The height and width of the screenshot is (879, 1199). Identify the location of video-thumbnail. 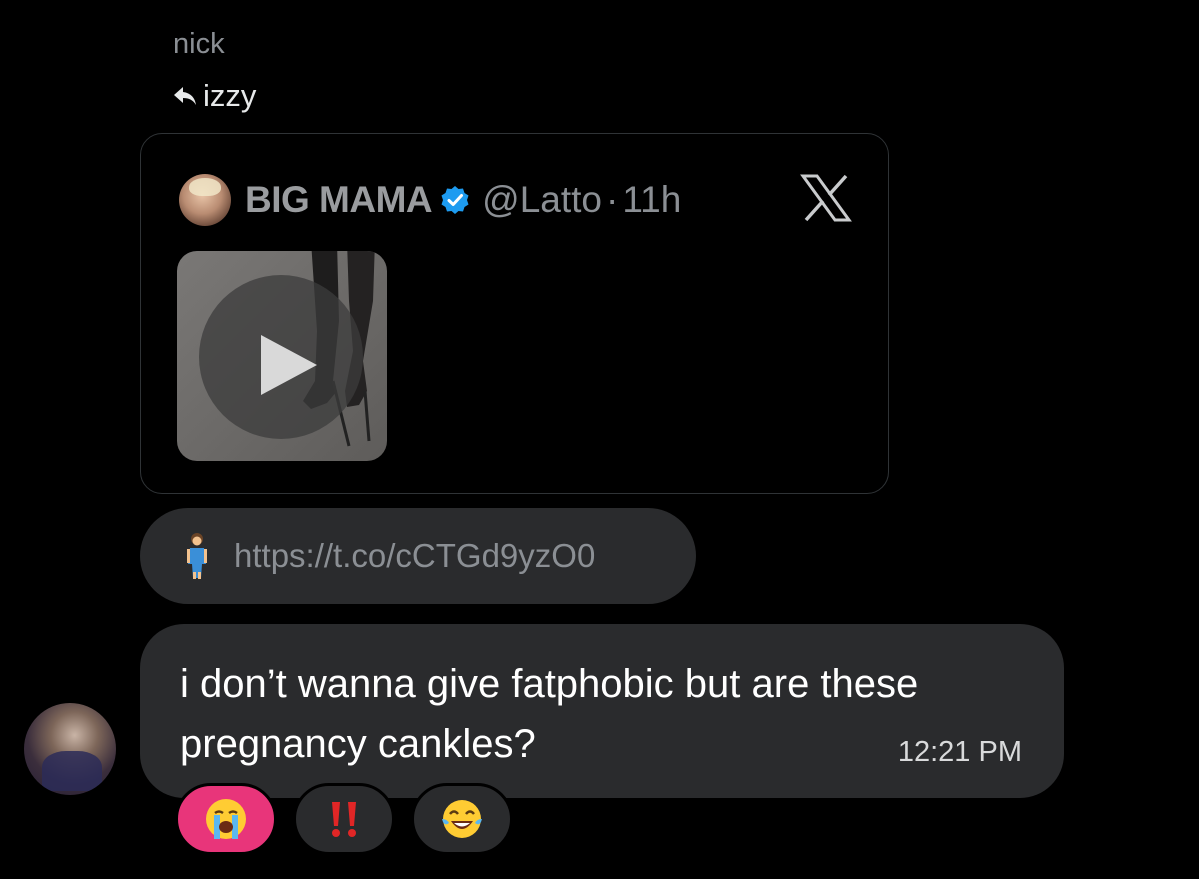
(282, 356).